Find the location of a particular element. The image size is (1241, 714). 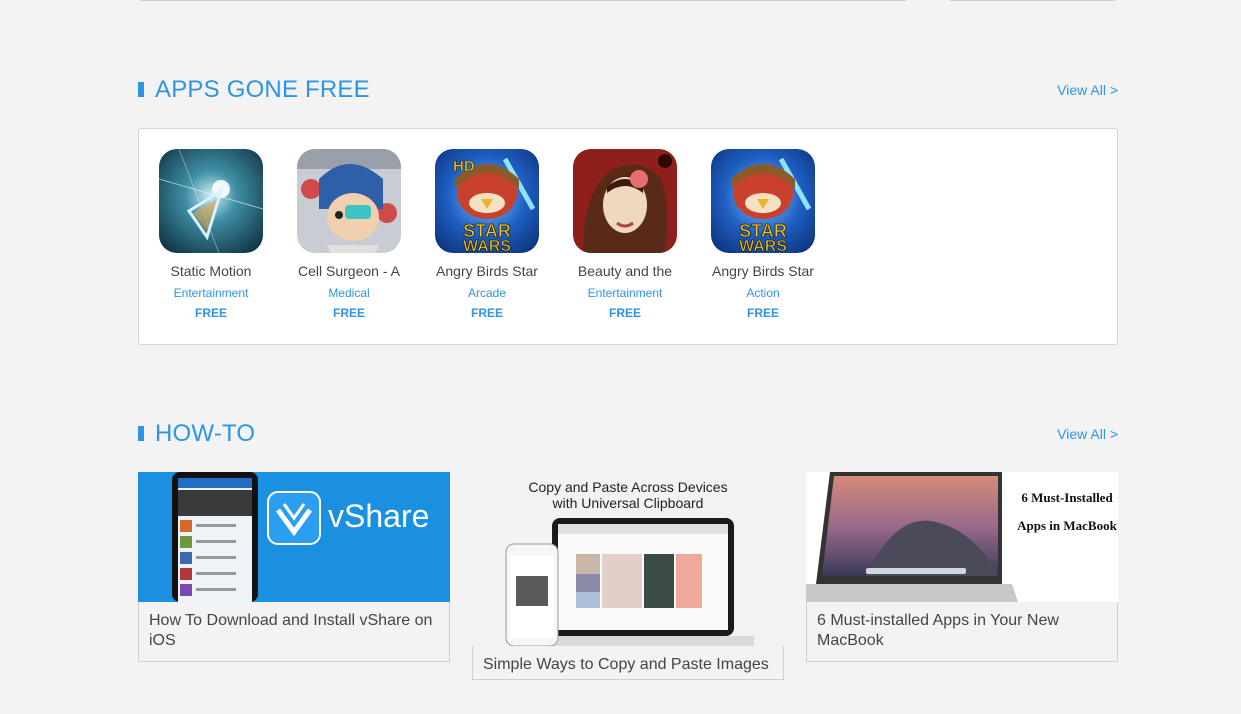

howto-section-title: HOW-TO is located at coordinates (205, 433).